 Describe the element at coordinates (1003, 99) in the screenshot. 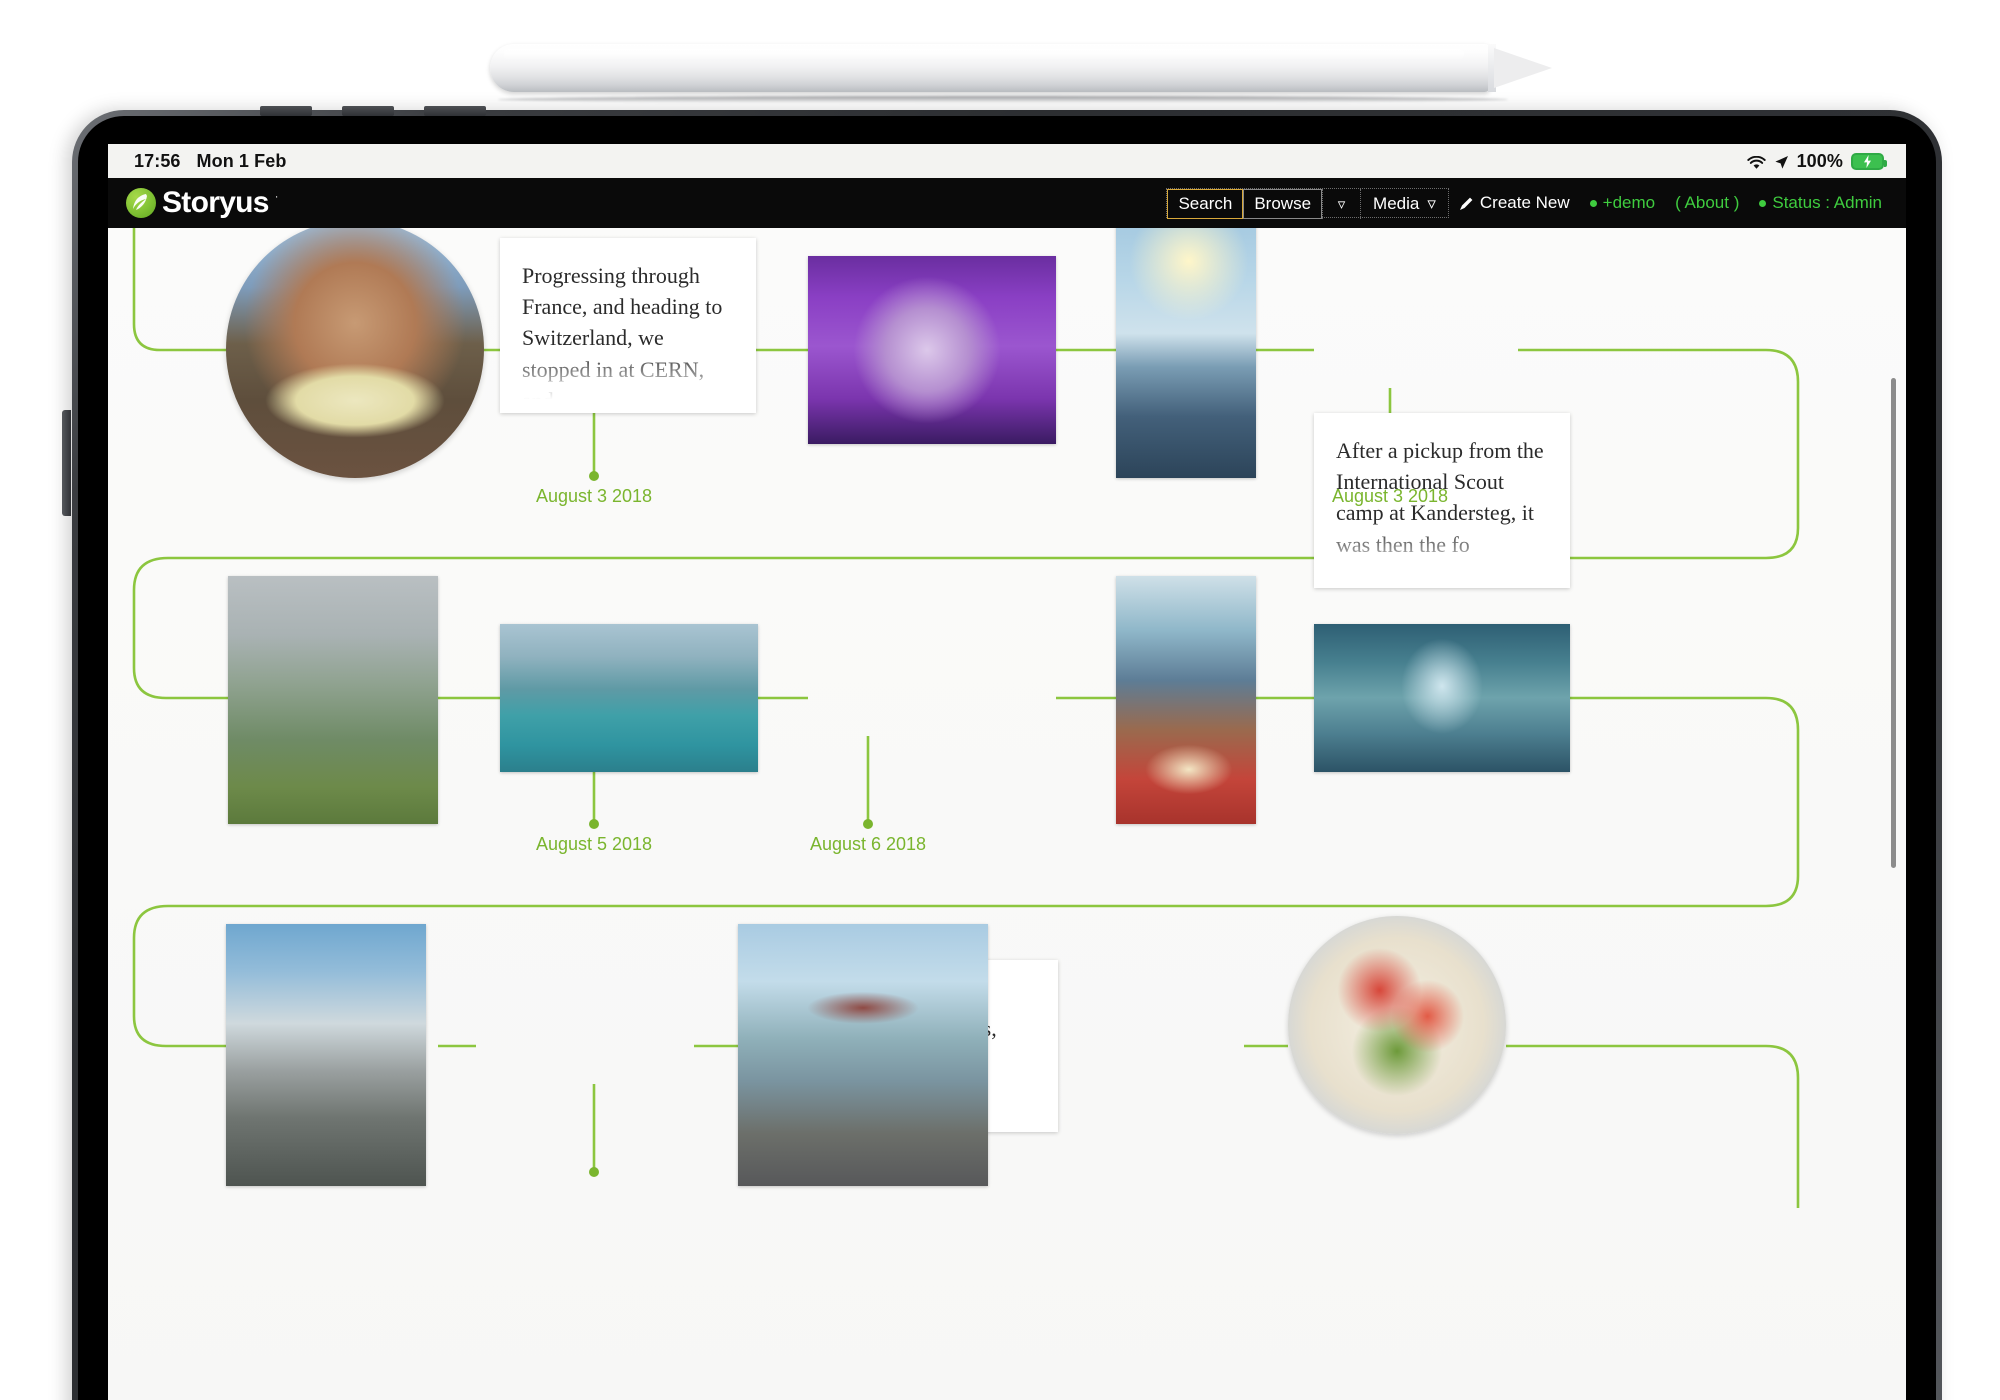

I see `pencil-shadow` at that location.